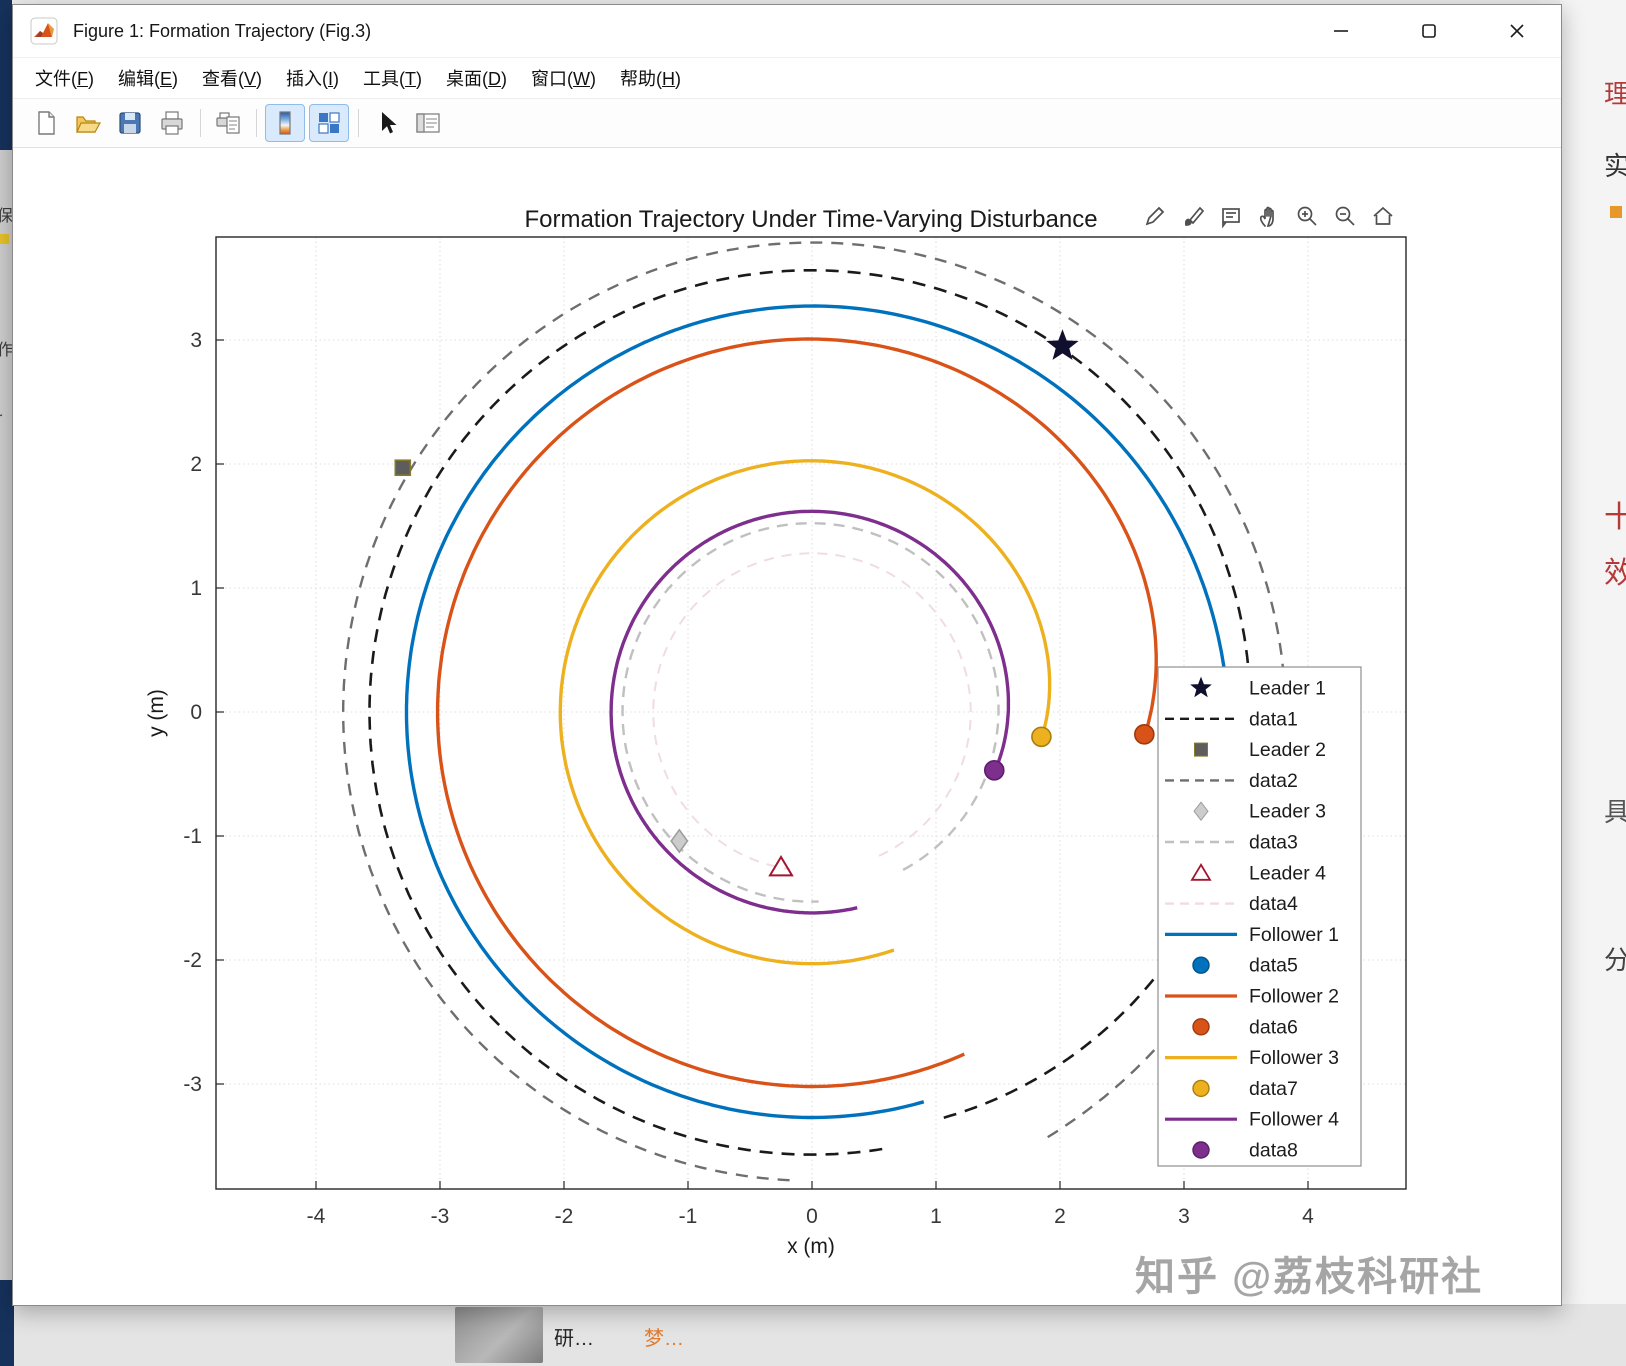 The width and height of the screenshot is (1626, 1366). I want to click on bottom-thumbnail, so click(499, 1335).